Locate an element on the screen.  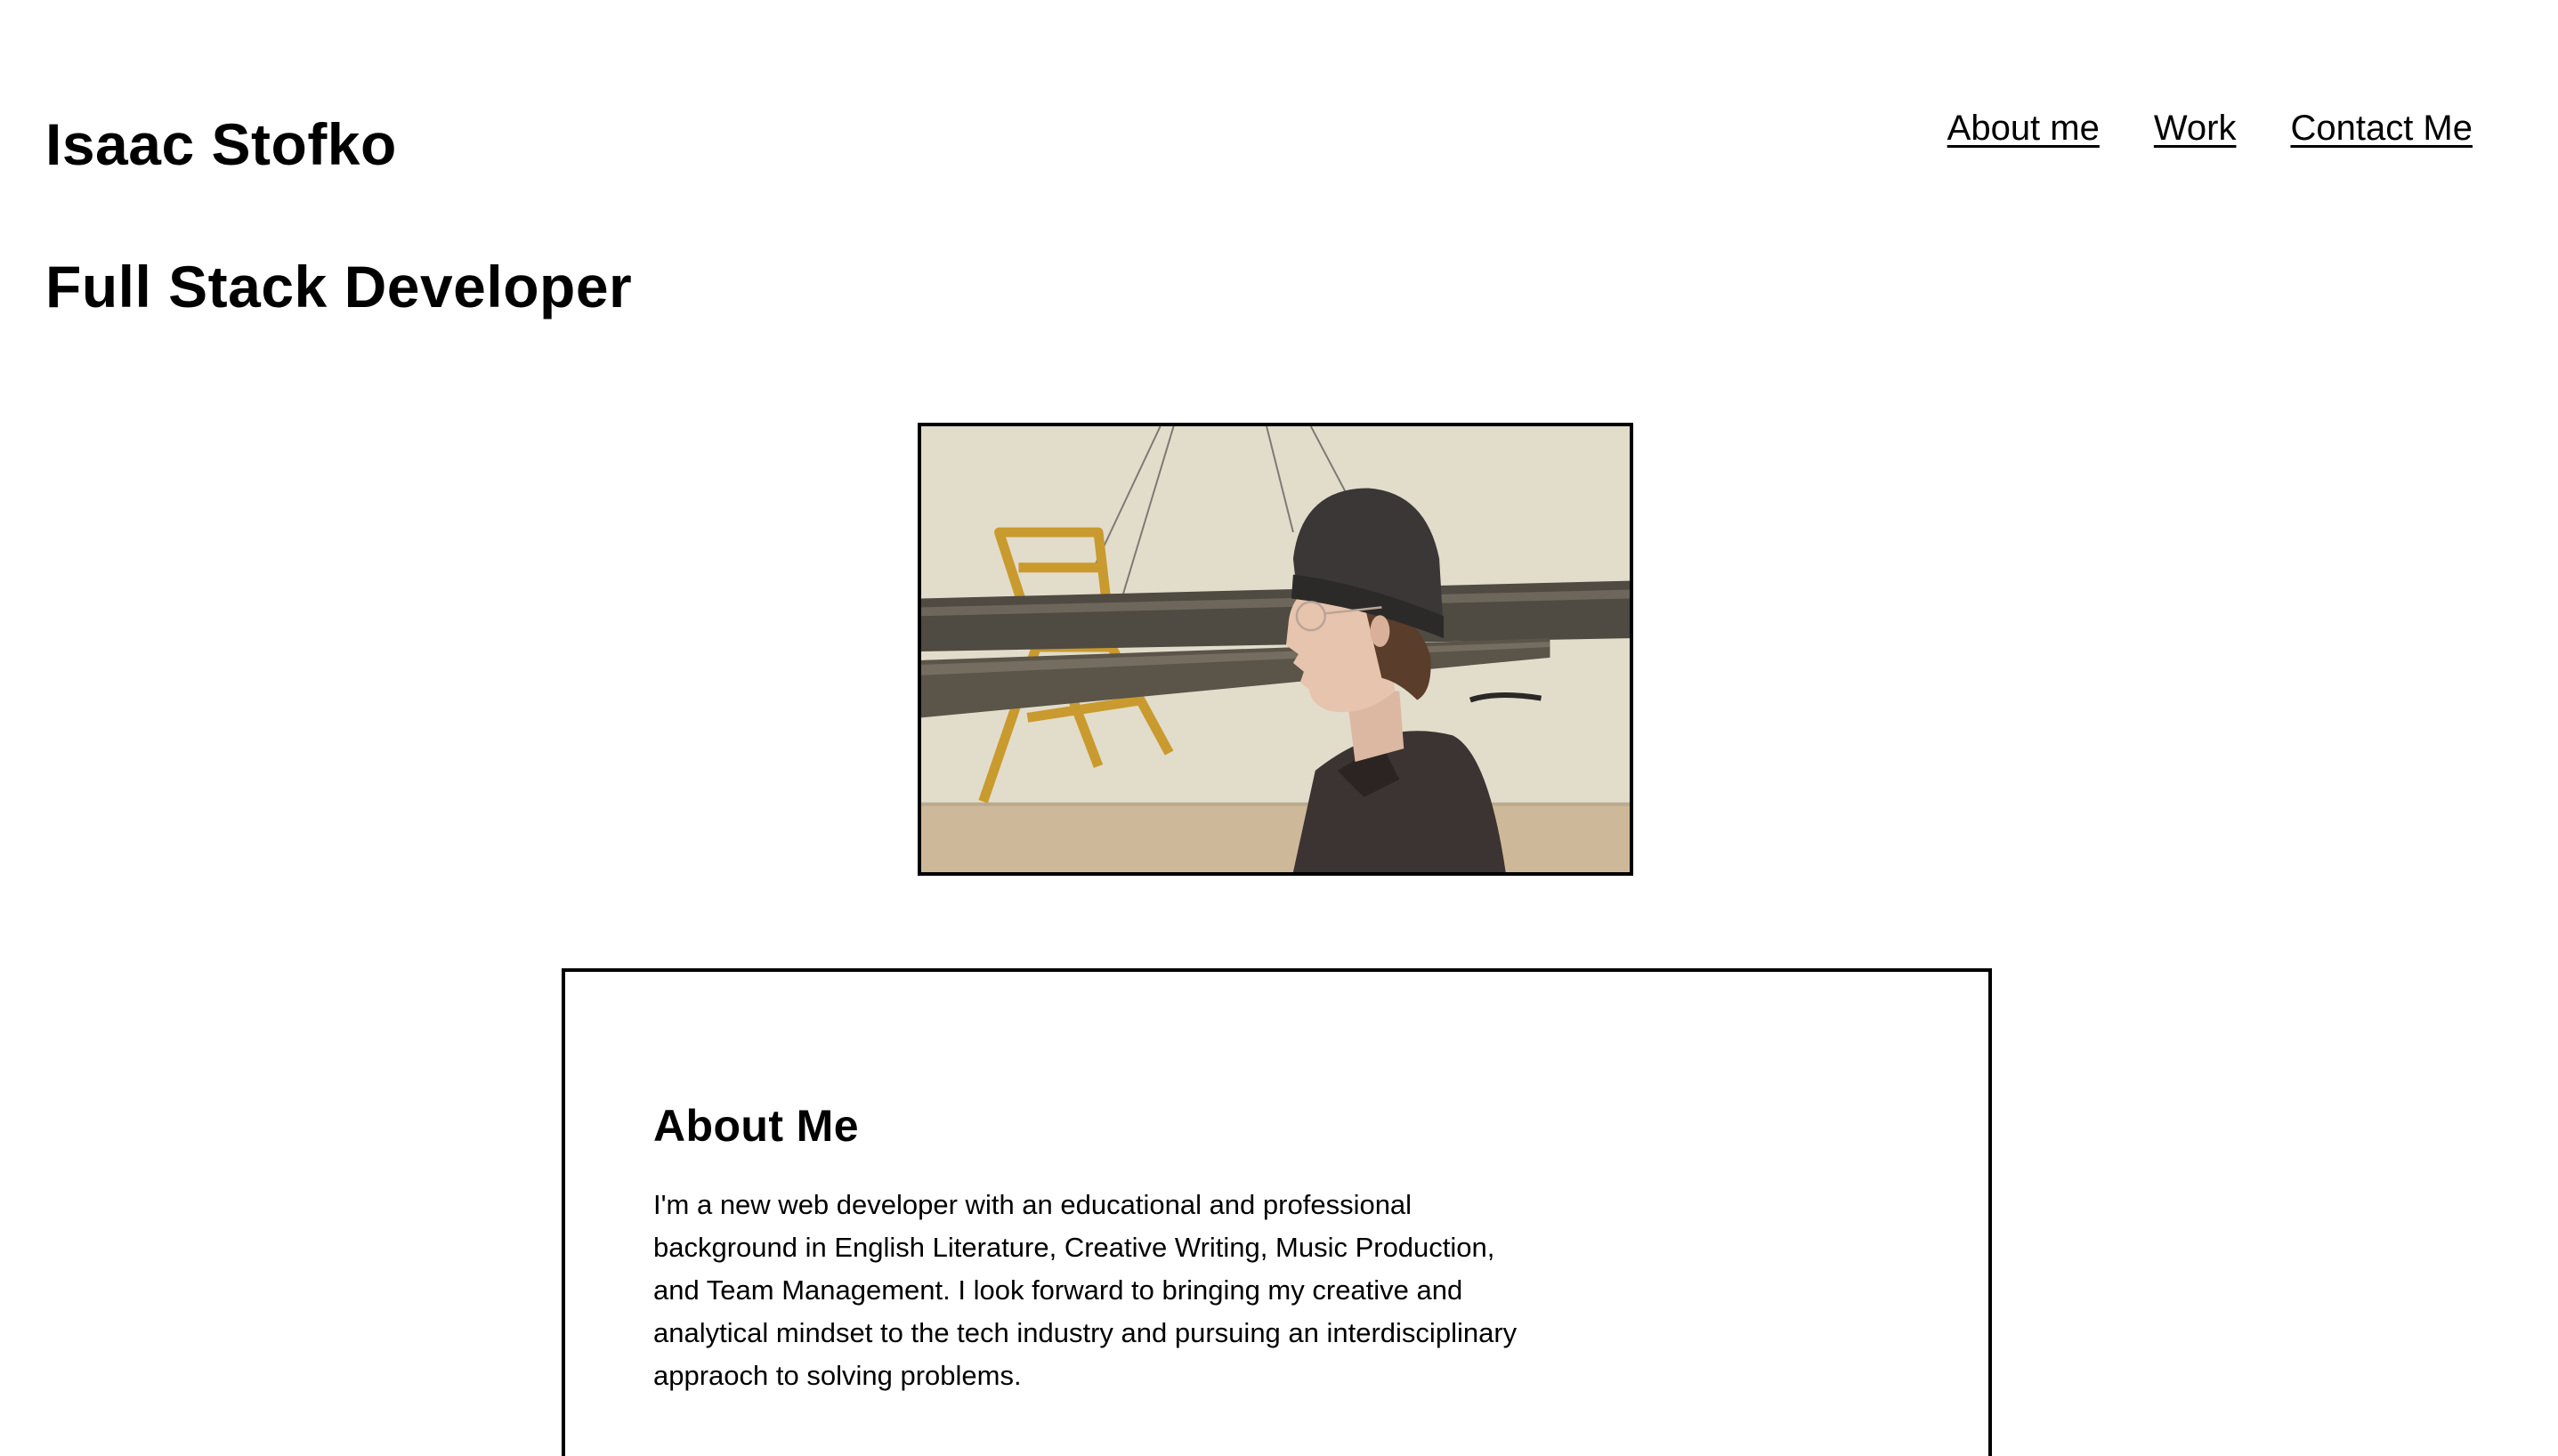
main-nav: About me Work Contact Me is located at coordinates (2210, 128).